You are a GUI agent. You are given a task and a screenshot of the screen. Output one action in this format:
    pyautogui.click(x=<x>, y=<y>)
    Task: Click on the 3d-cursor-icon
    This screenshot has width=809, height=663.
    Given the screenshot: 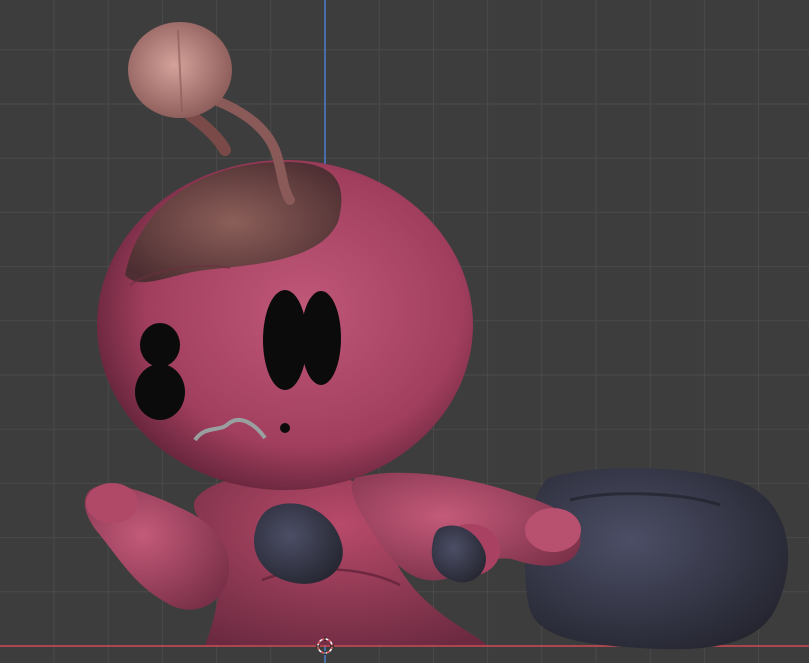 What is the action you would take?
    pyautogui.click(x=325, y=646)
    